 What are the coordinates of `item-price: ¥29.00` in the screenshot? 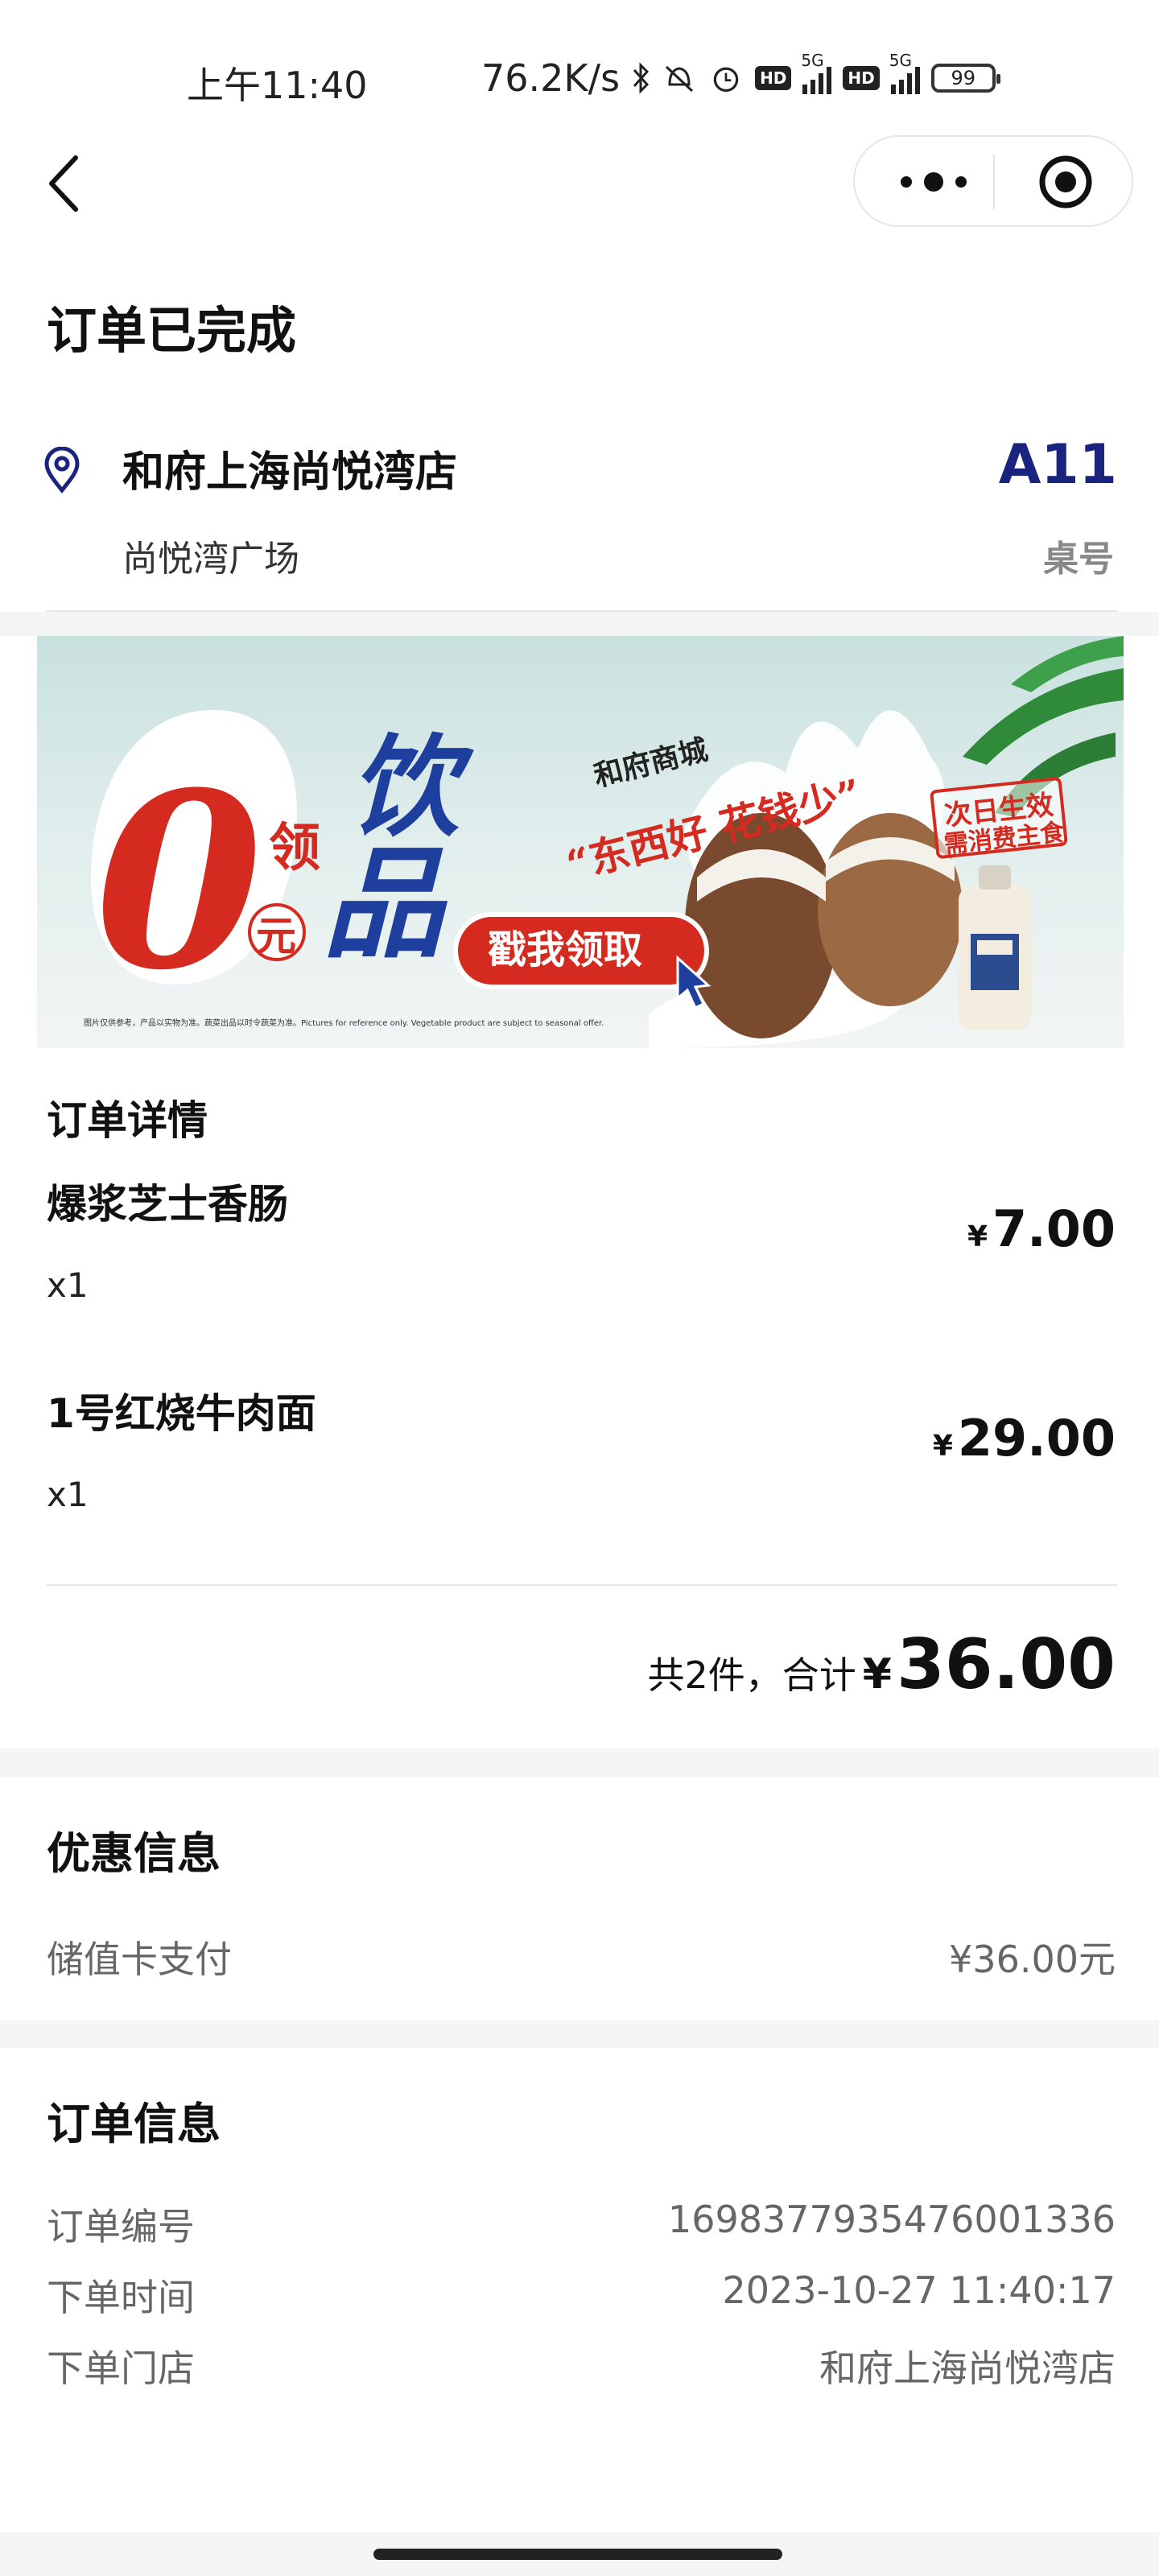 It's located at (1024, 1438).